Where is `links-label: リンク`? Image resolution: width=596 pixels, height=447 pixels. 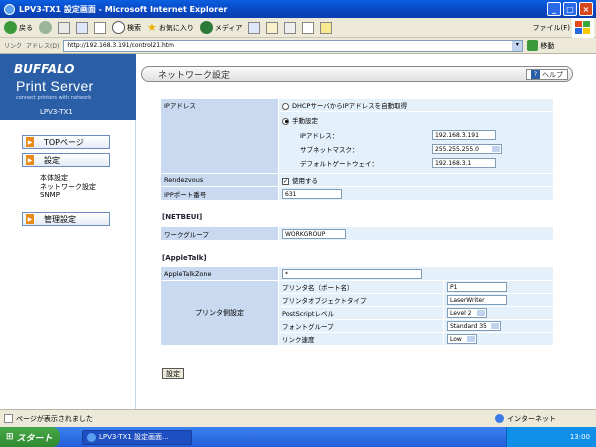 links-label: リンク is located at coordinates (13, 45).